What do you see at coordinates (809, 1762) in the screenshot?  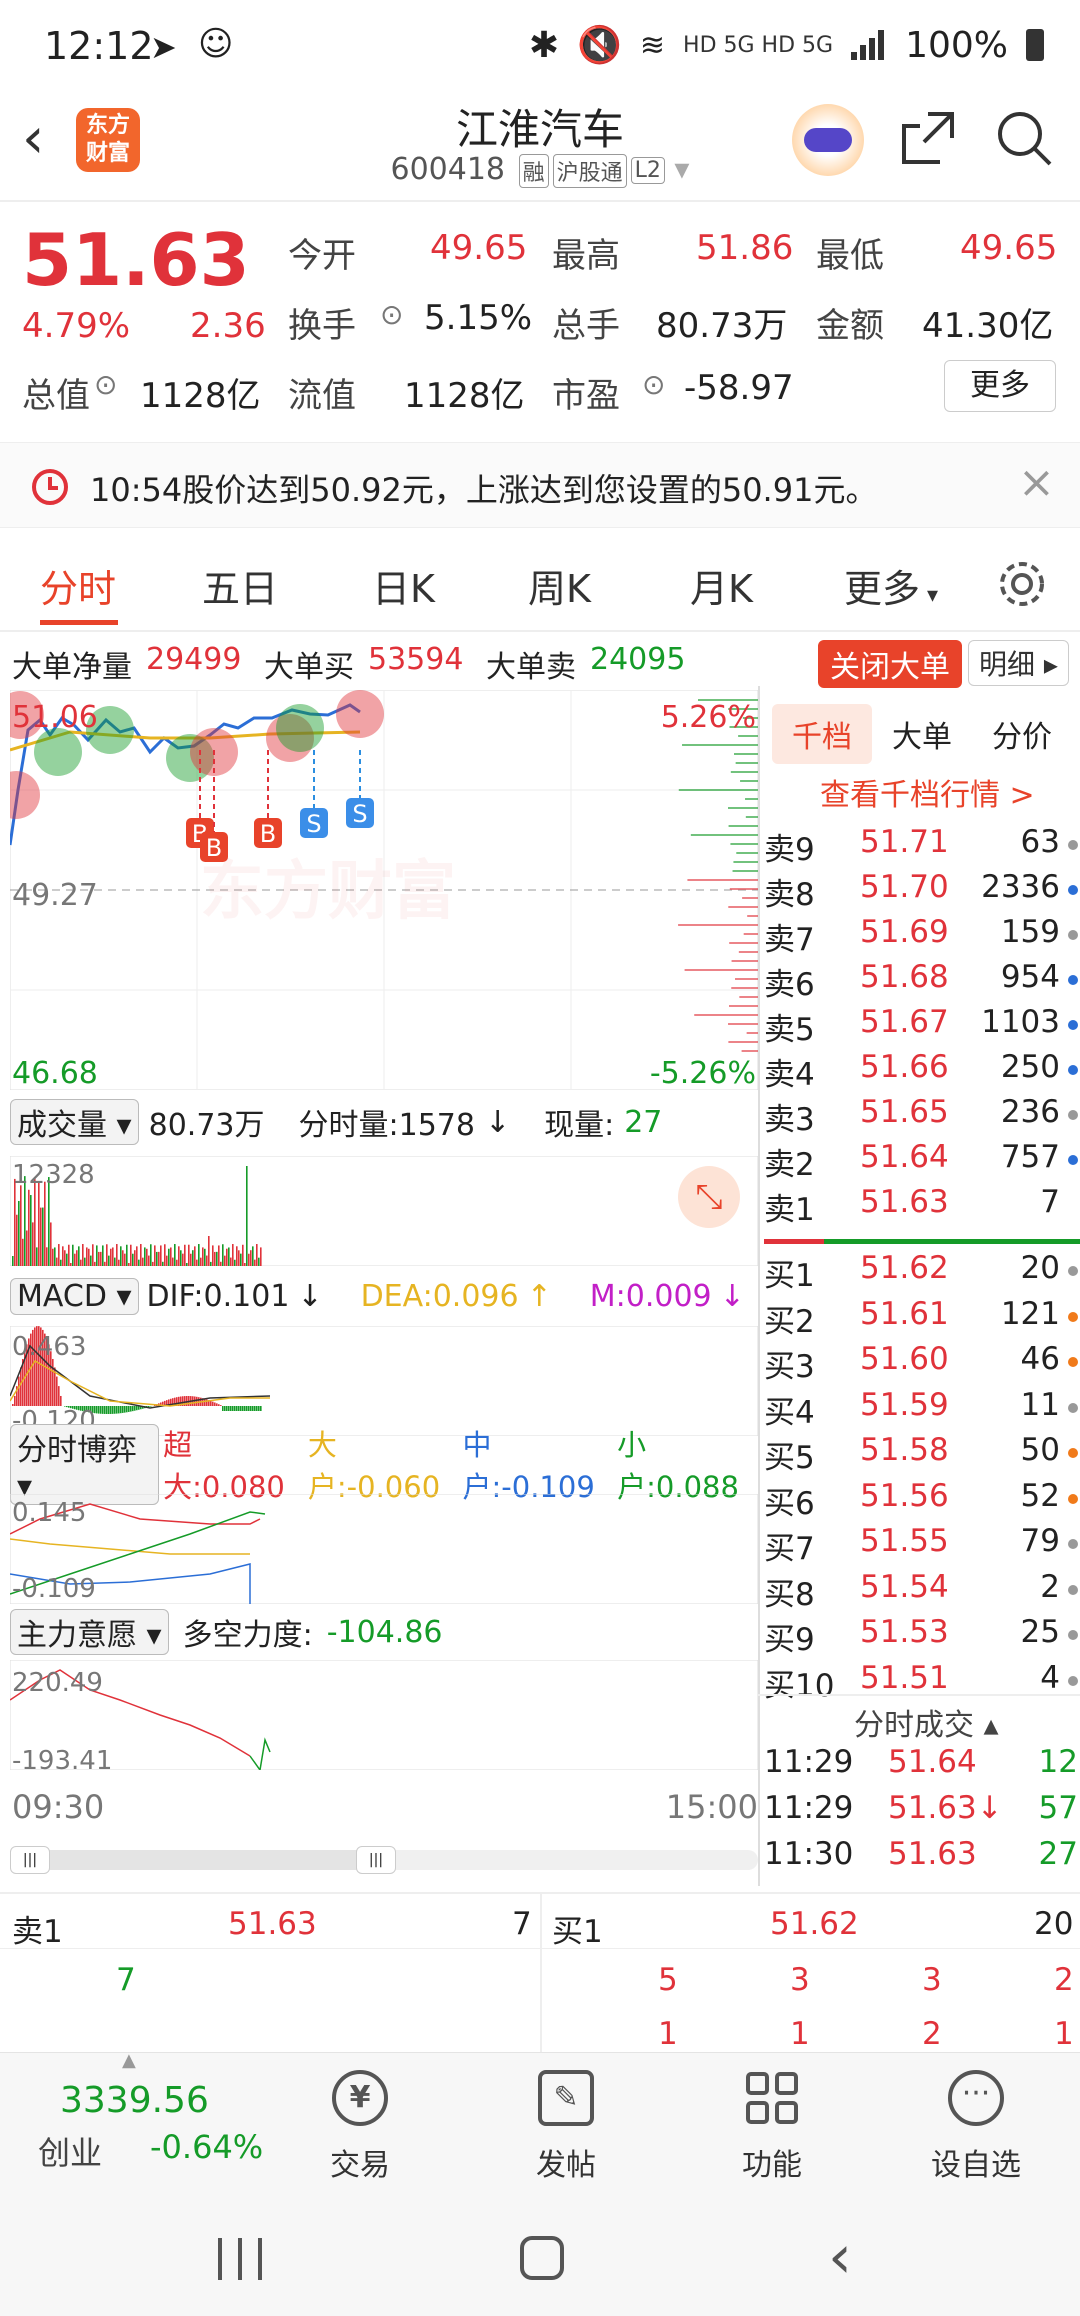 I see `tick-time: 11:29` at bounding box center [809, 1762].